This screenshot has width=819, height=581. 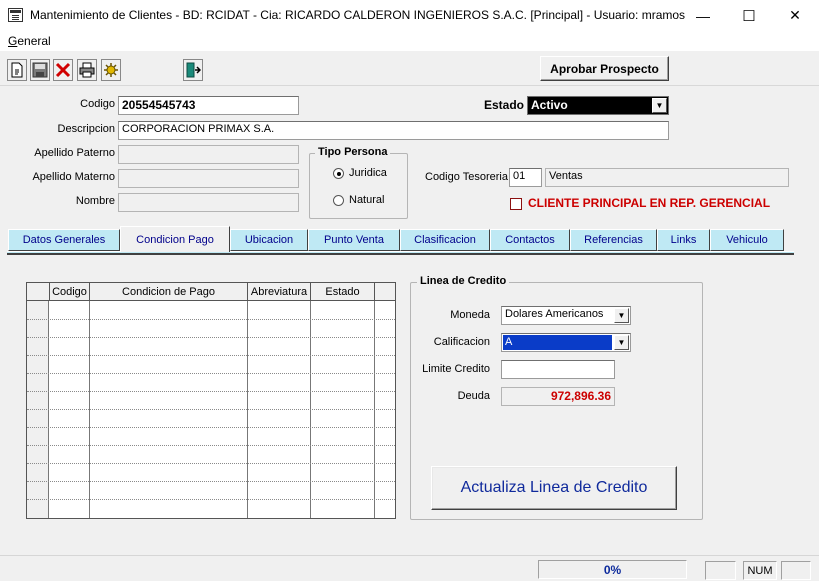 I want to click on tipo-persona-group, so click(x=358, y=186).